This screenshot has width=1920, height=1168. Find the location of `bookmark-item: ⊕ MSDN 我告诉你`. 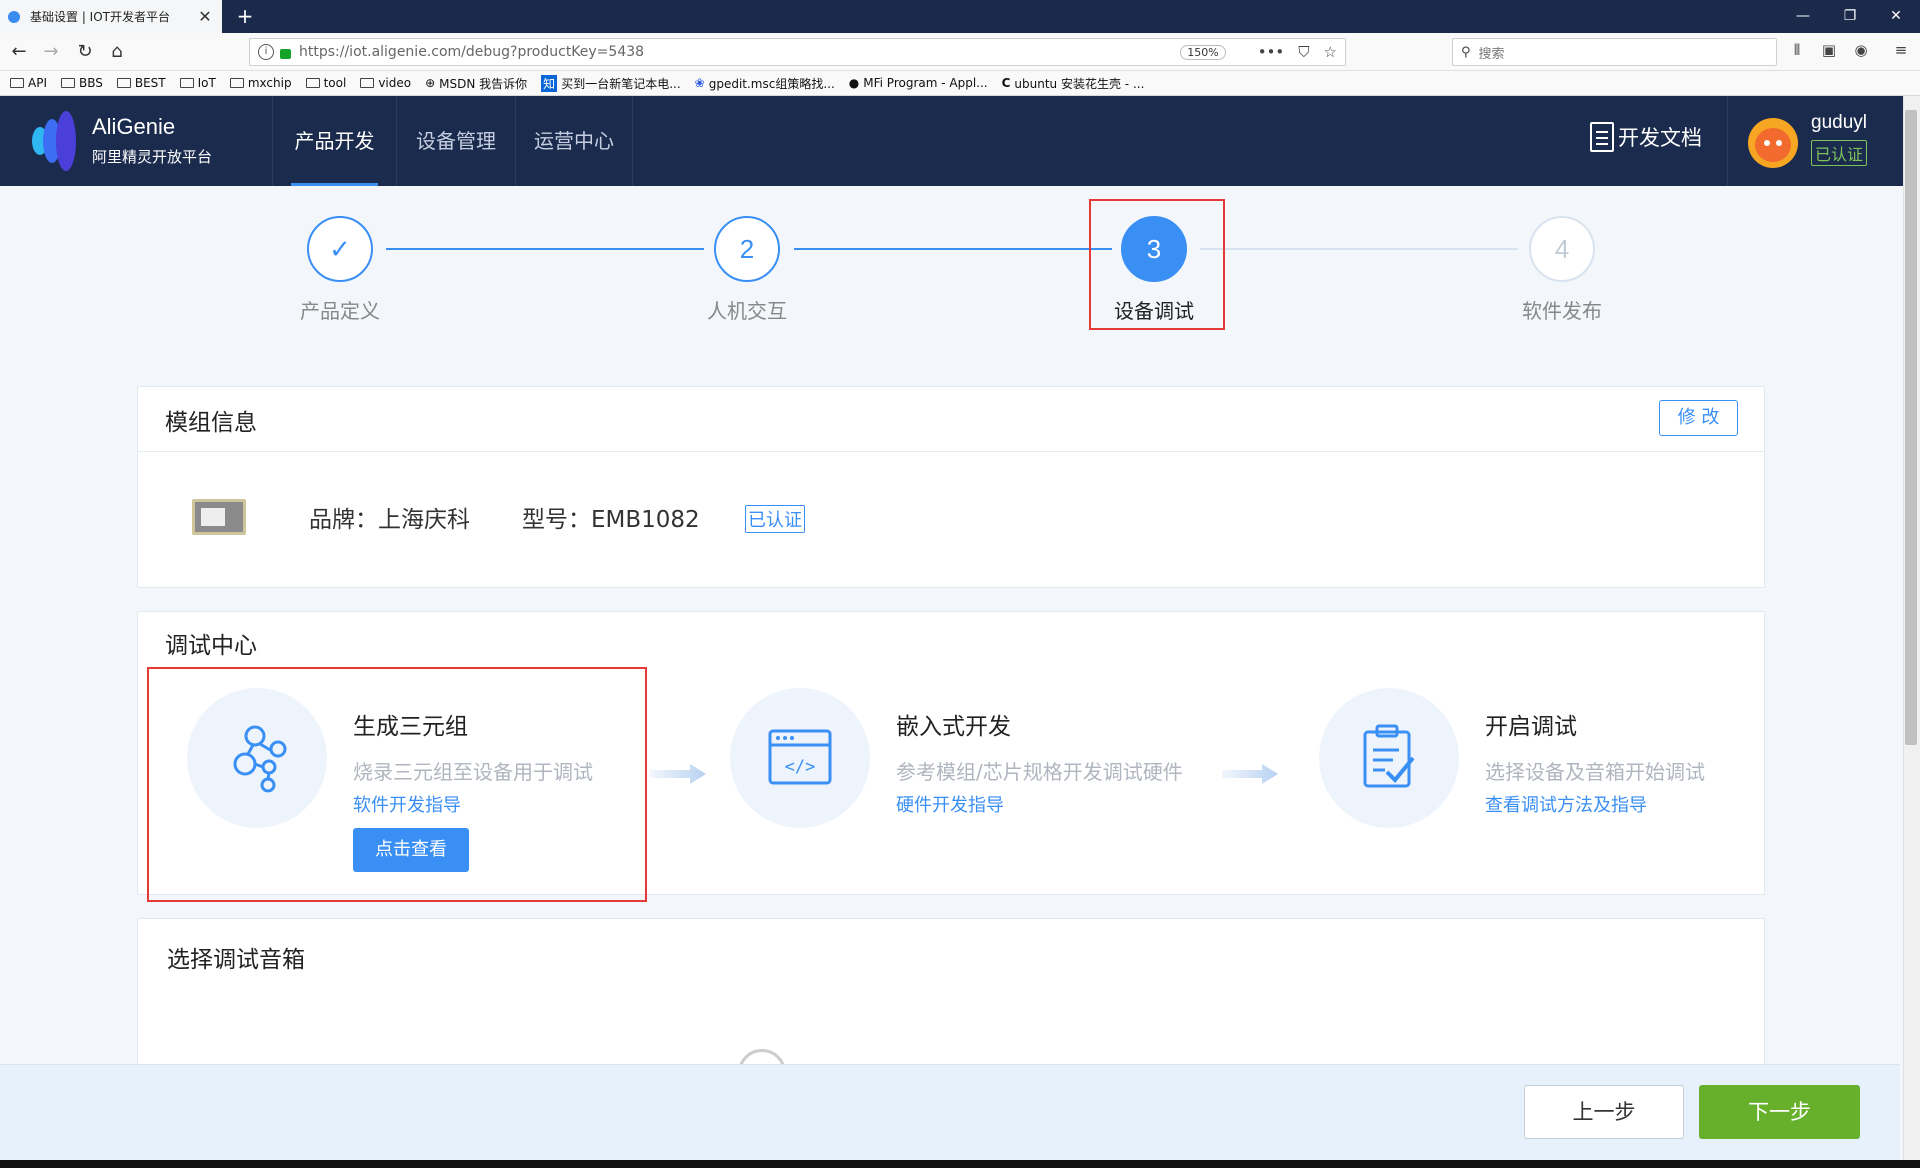

bookmark-item: ⊕ MSDN 我告诉你 is located at coordinates (476, 83).